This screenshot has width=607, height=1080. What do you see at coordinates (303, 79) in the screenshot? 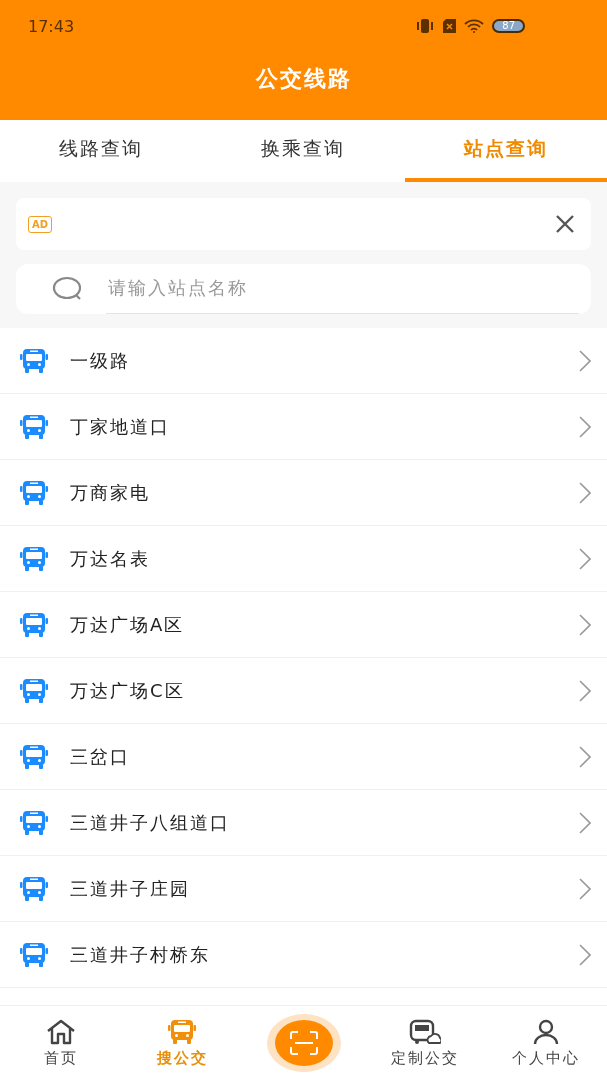
I see `page-title: 公交线路` at bounding box center [303, 79].